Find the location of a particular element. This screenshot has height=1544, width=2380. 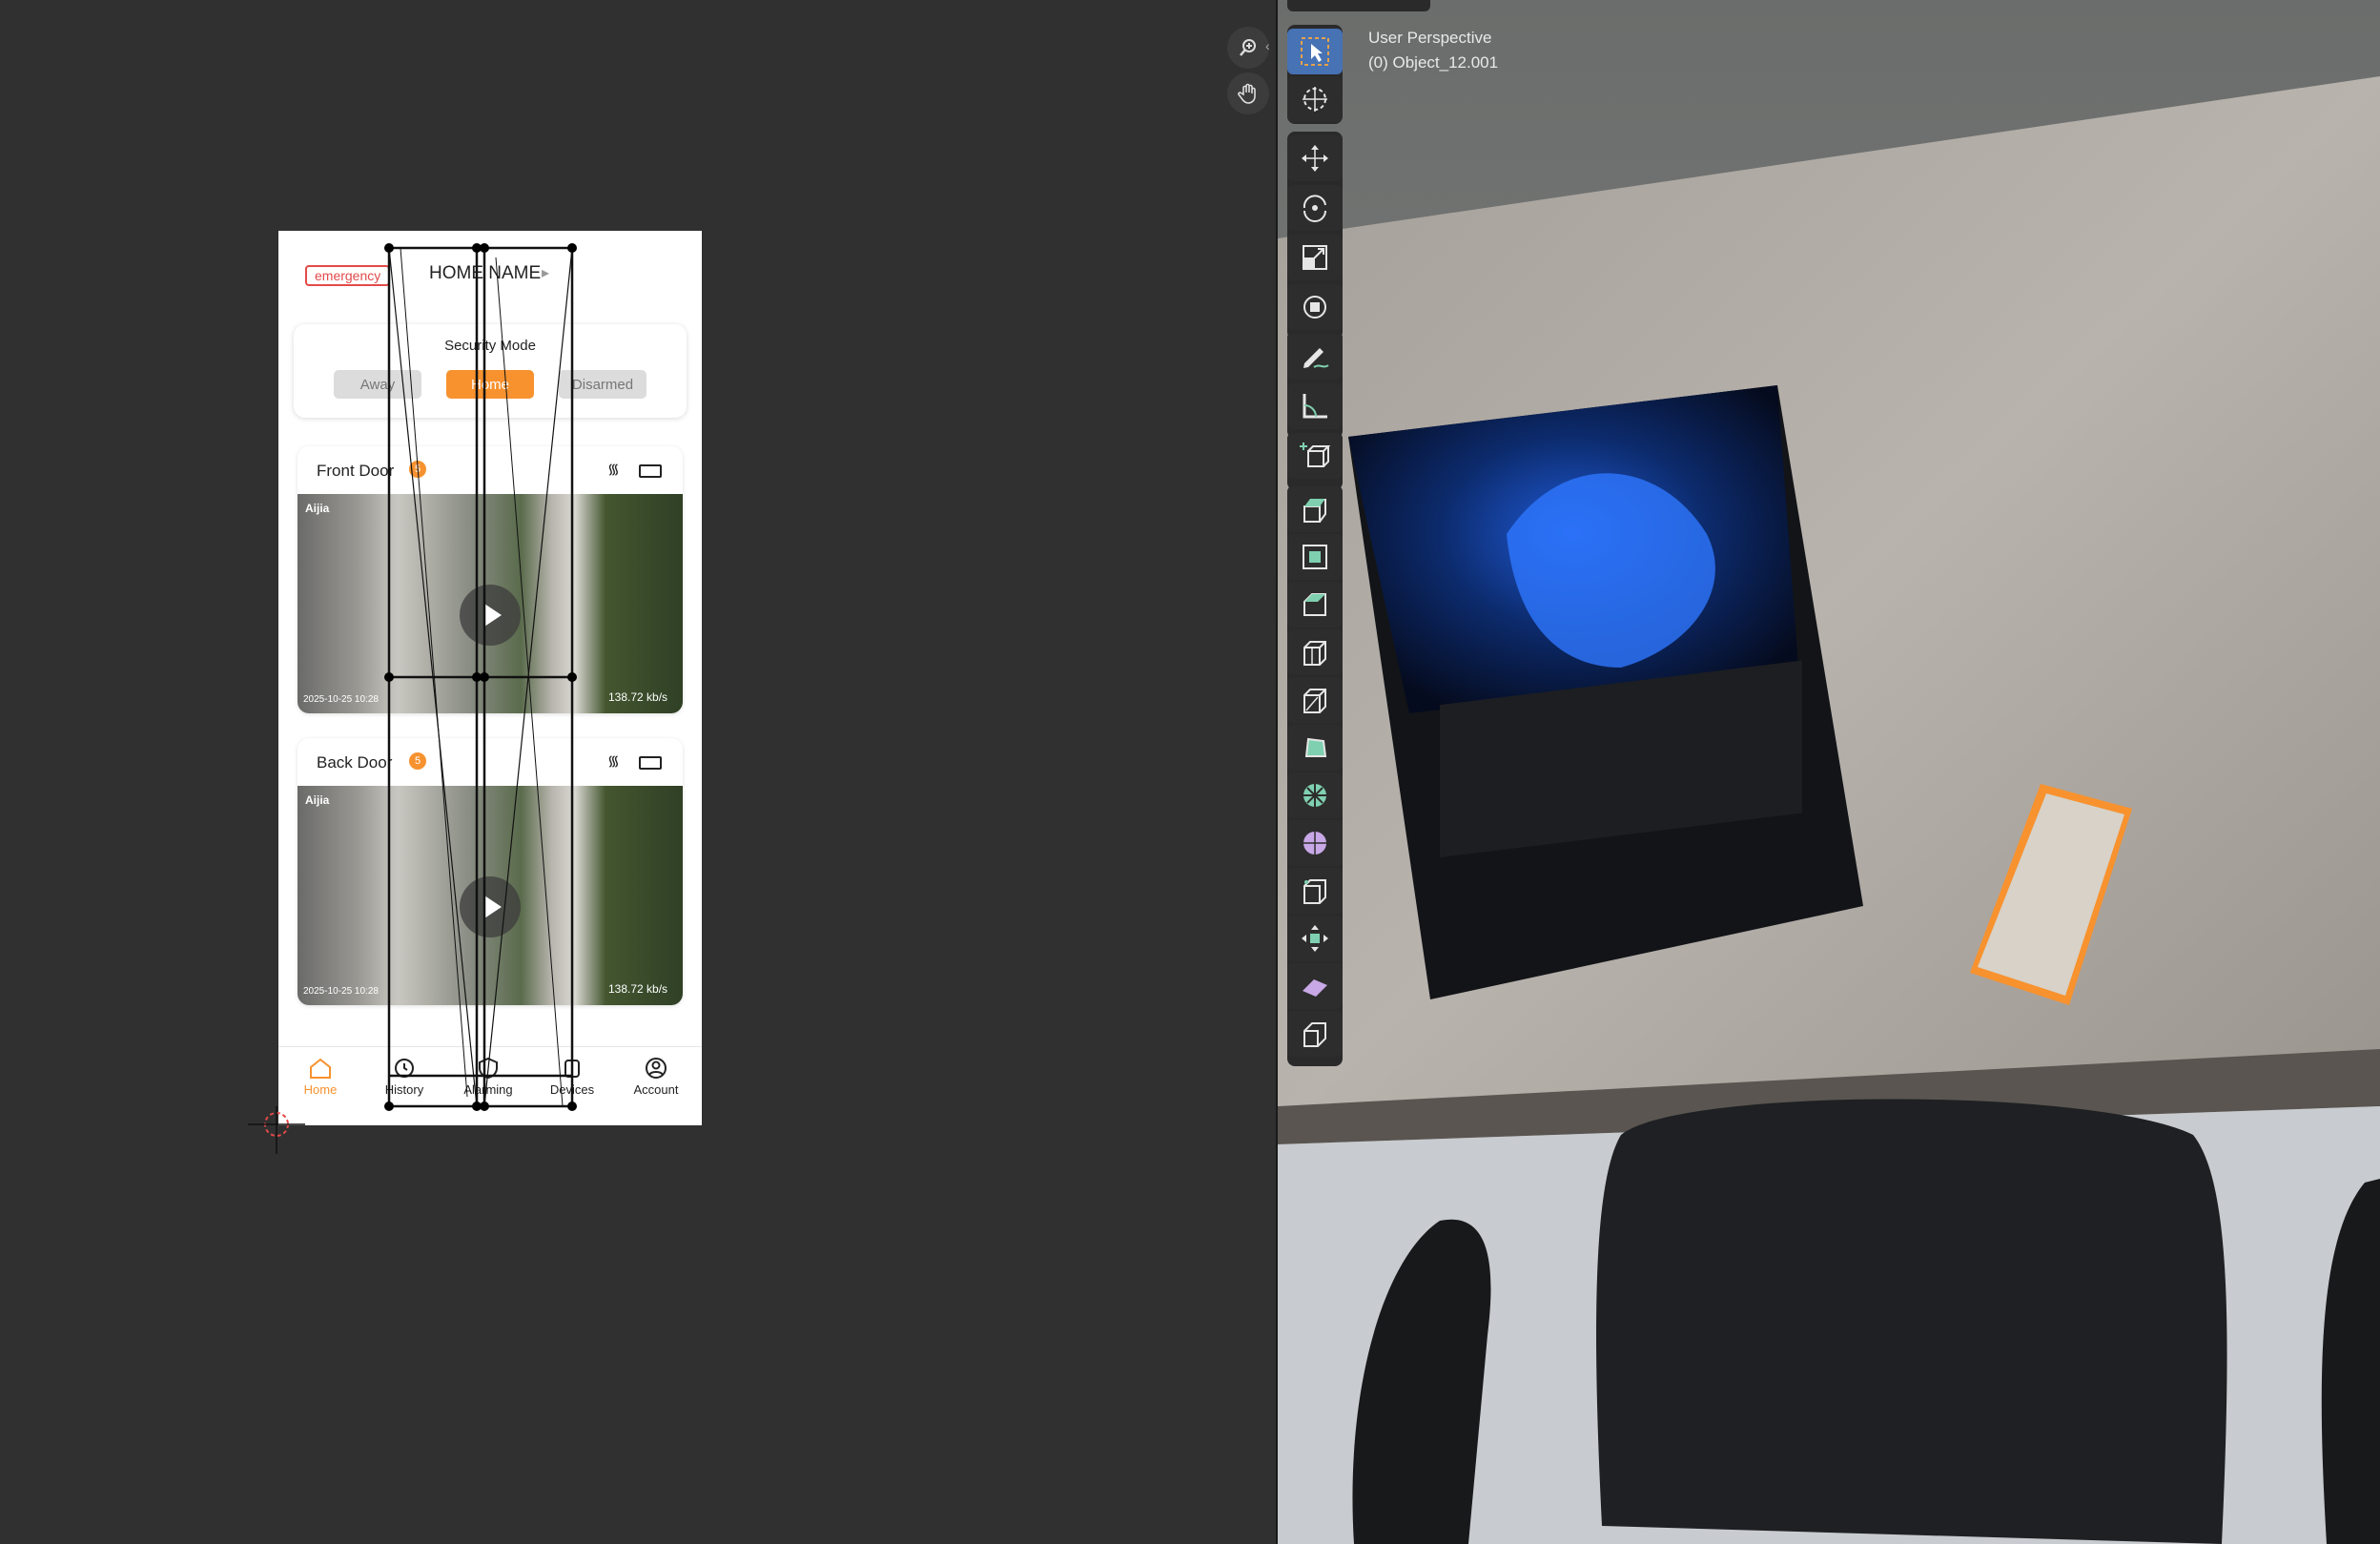

viewport-perspective-label: User Perspective is located at coordinates (1430, 38).